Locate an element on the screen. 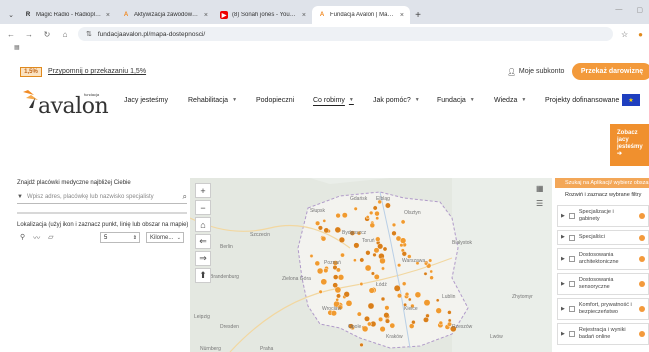 The height and width of the screenshot is (352, 649). profile-icon: ● is located at coordinates (640, 34).